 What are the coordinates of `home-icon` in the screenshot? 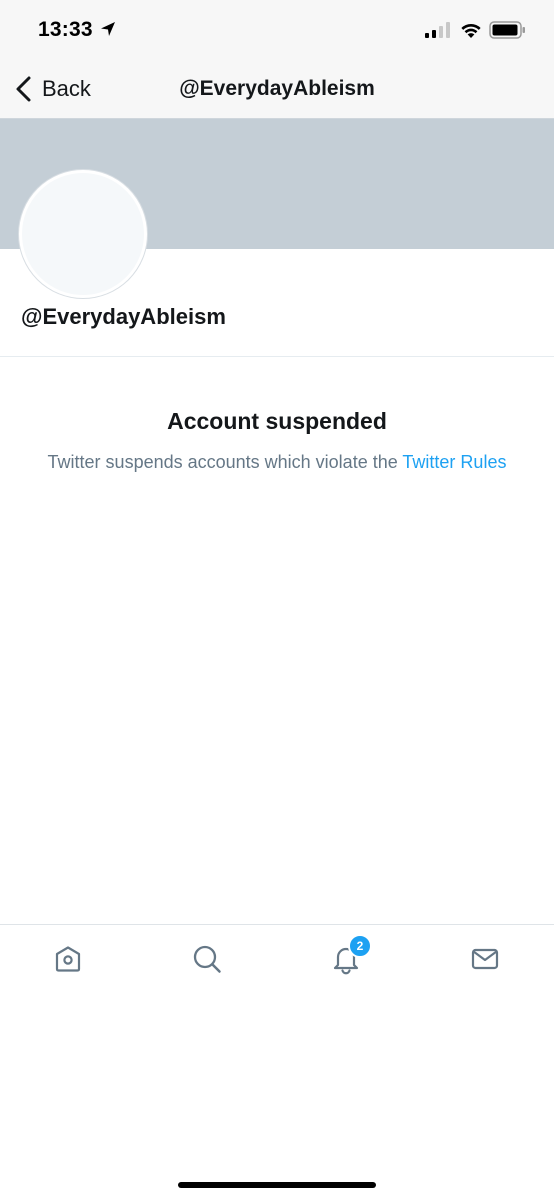 It's located at (68, 959).